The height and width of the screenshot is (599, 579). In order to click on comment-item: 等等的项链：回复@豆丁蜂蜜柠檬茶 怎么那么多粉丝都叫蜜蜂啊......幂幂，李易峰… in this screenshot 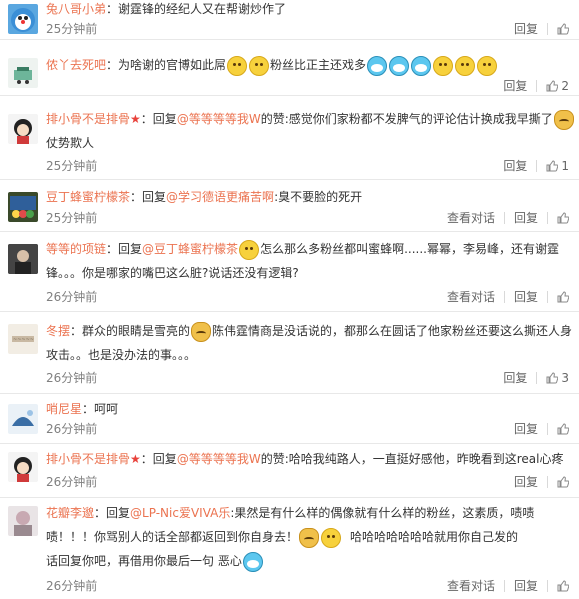, I will do `click(289, 272)`.